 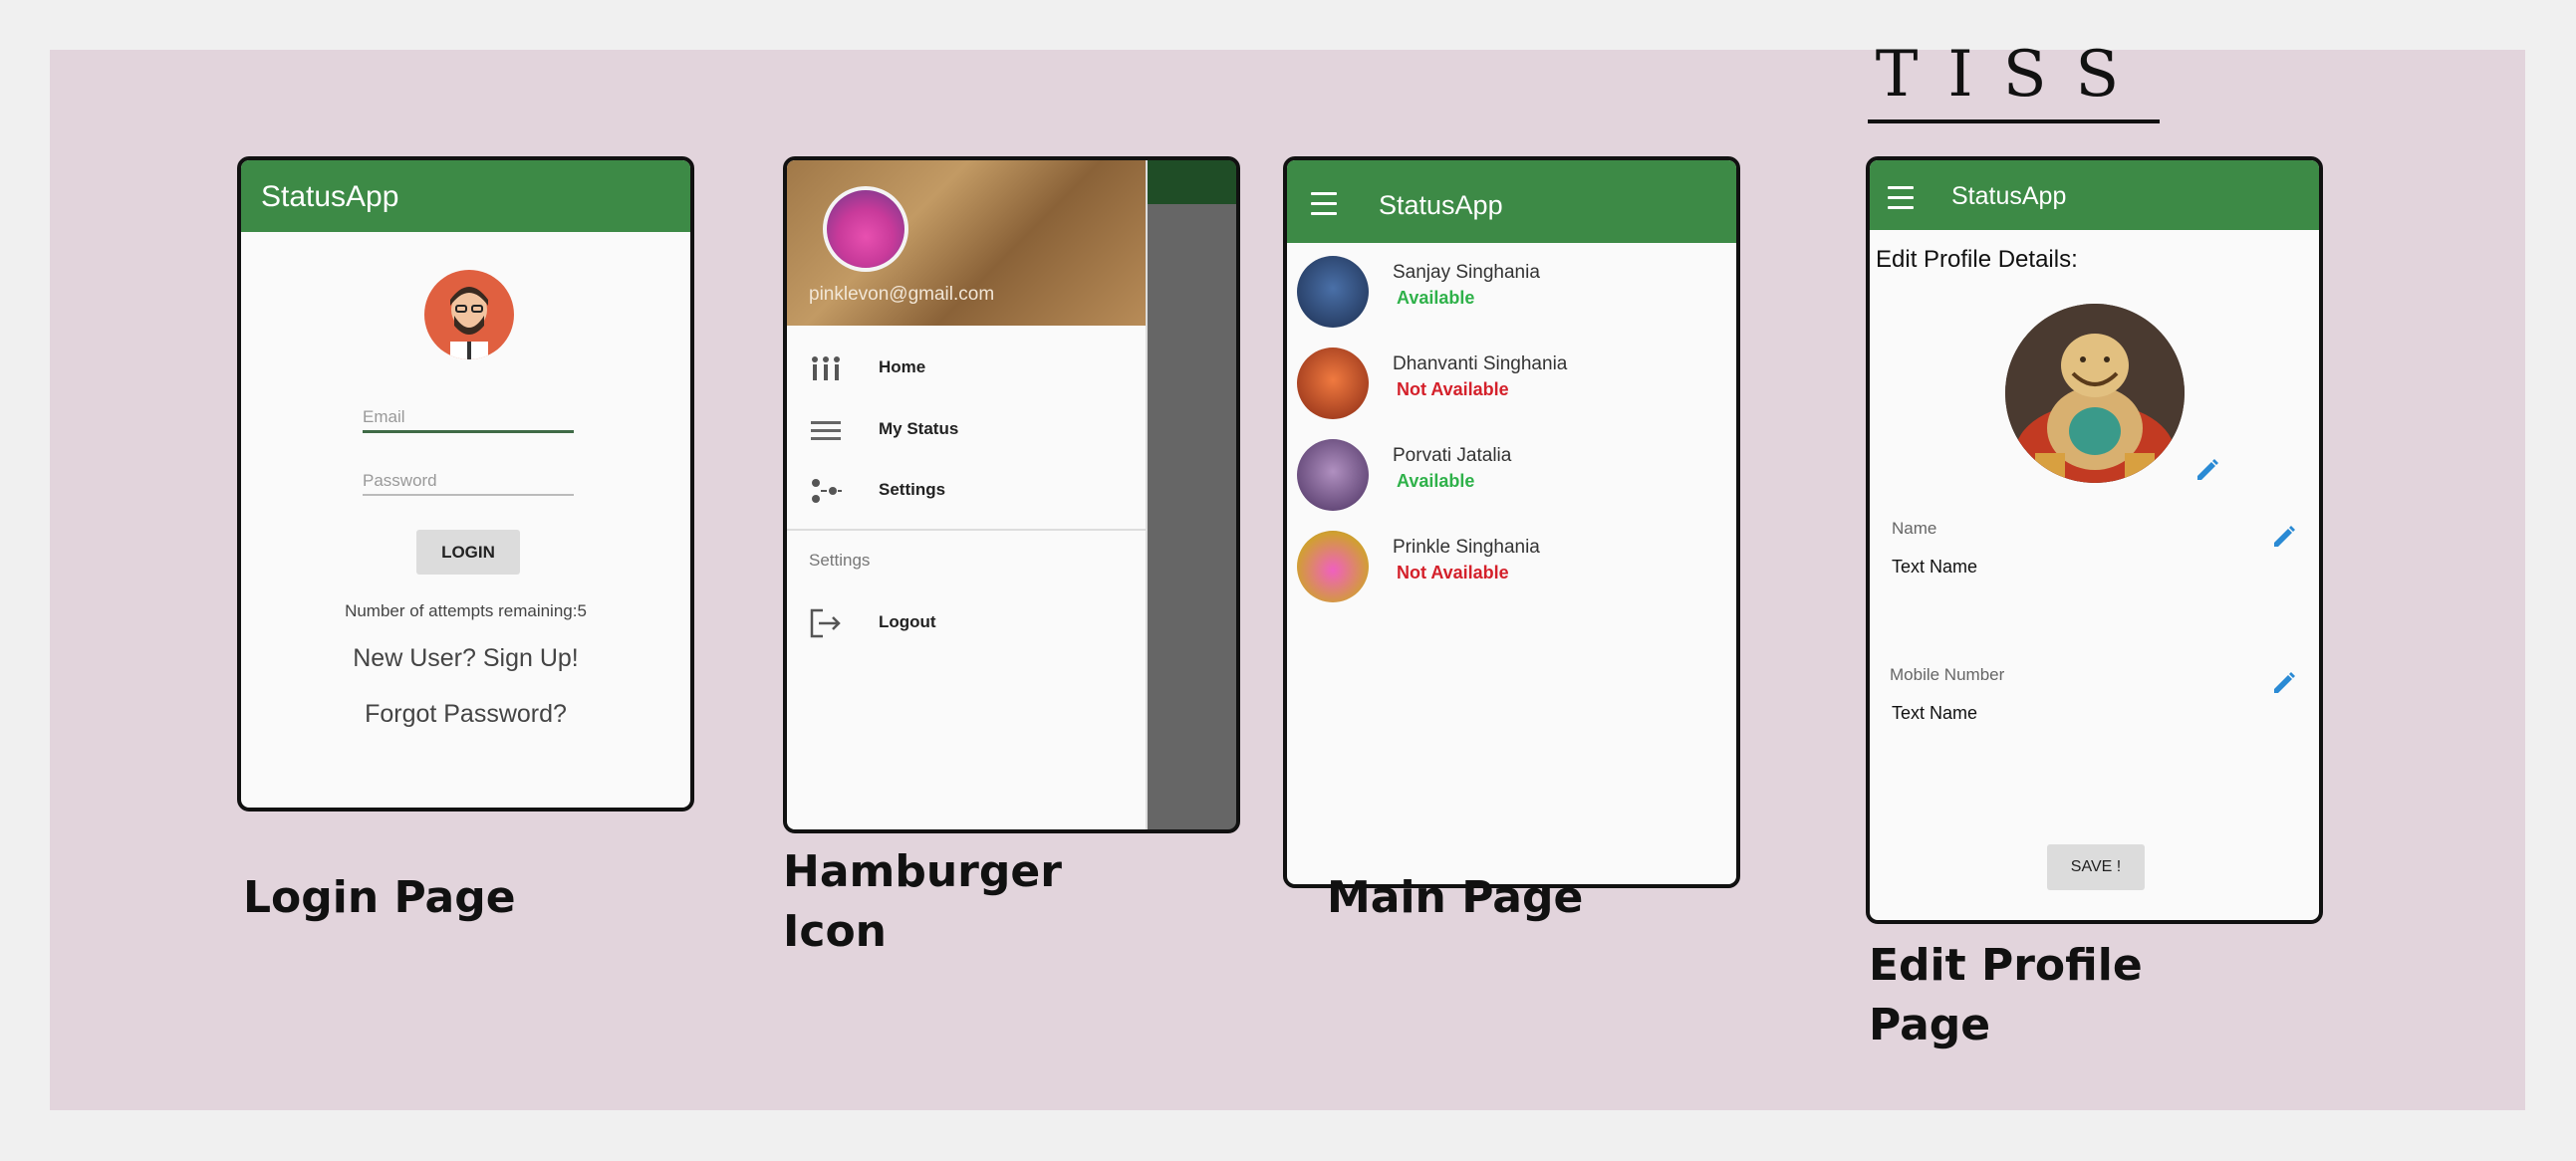 I want to click on edit-caption-line1: Edit Profile, so click(x=2006, y=965).